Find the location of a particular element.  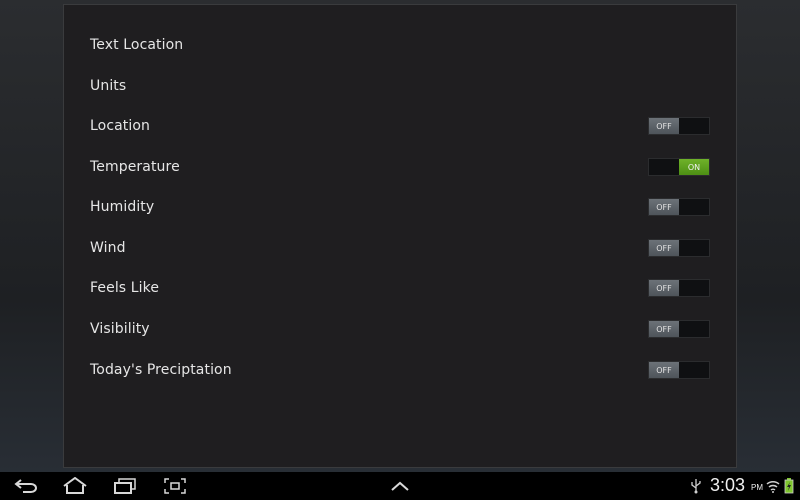

toggle-off-slot is located at coordinates (664, 167).